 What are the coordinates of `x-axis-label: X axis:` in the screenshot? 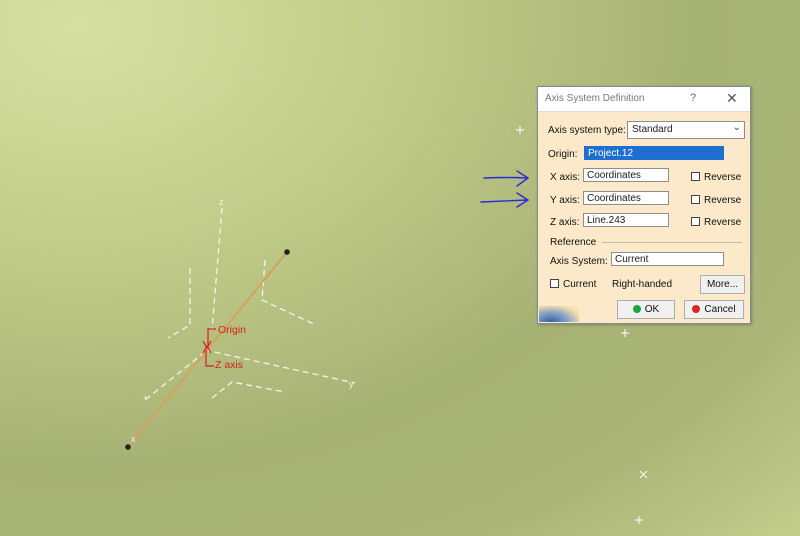 It's located at (565, 177).